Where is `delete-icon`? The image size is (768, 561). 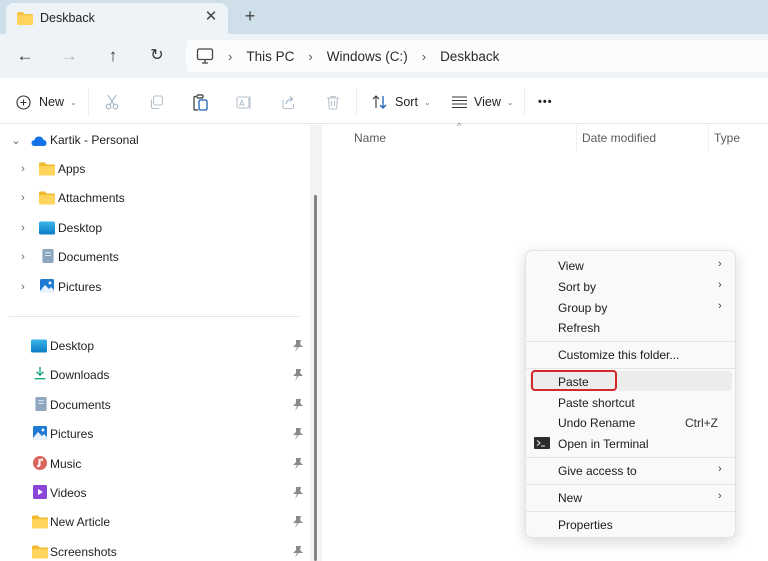
delete-icon is located at coordinates (333, 102).